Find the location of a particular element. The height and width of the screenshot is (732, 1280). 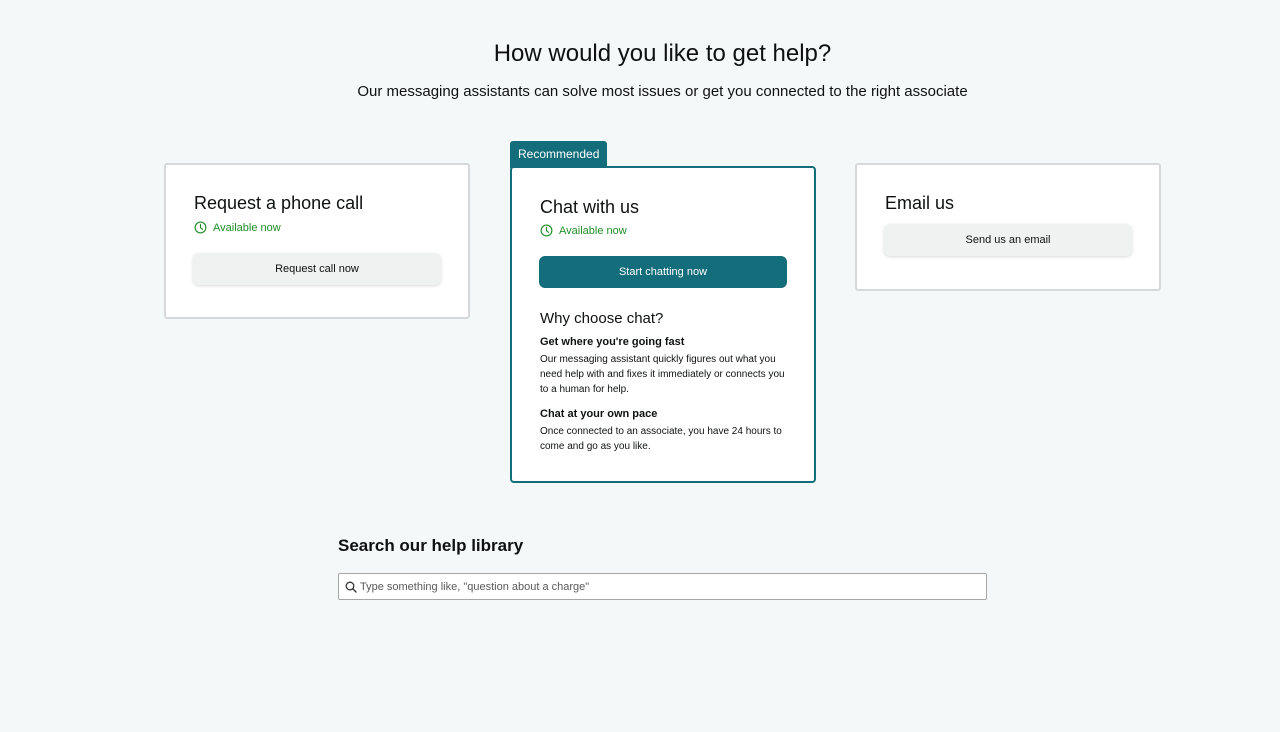

chat-availability: Available now is located at coordinates (583, 230).